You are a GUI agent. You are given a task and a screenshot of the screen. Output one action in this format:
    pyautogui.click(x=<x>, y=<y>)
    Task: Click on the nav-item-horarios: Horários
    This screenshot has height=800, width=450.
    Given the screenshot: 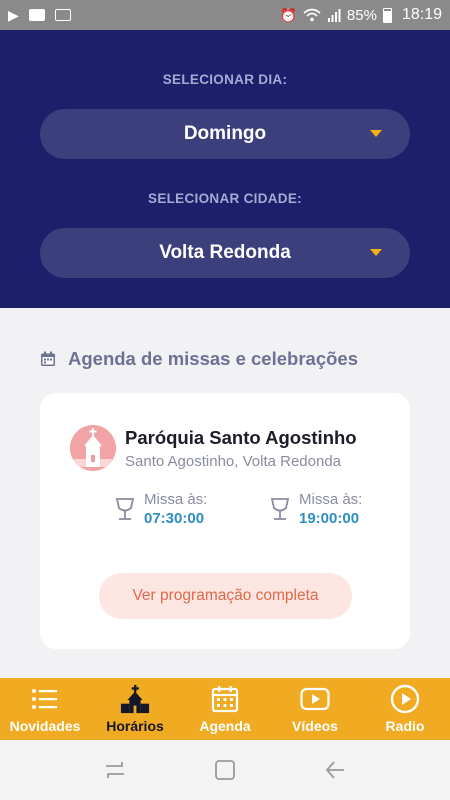 What is the action you would take?
    pyautogui.click(x=135, y=709)
    